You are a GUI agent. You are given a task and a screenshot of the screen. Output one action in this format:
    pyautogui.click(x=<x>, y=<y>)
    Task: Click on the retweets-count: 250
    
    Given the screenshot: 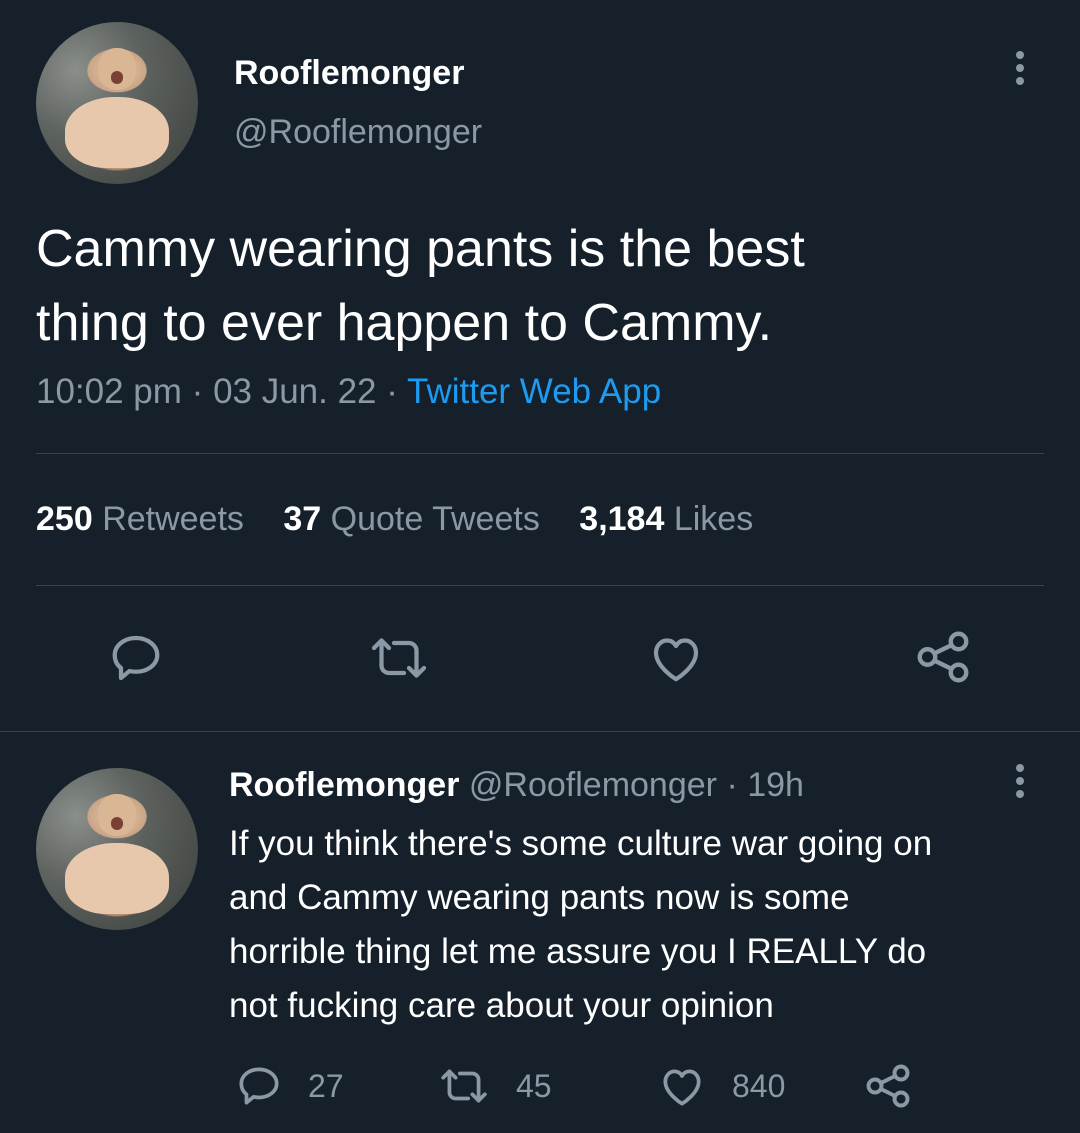 What is the action you would take?
    pyautogui.click(x=64, y=519)
    